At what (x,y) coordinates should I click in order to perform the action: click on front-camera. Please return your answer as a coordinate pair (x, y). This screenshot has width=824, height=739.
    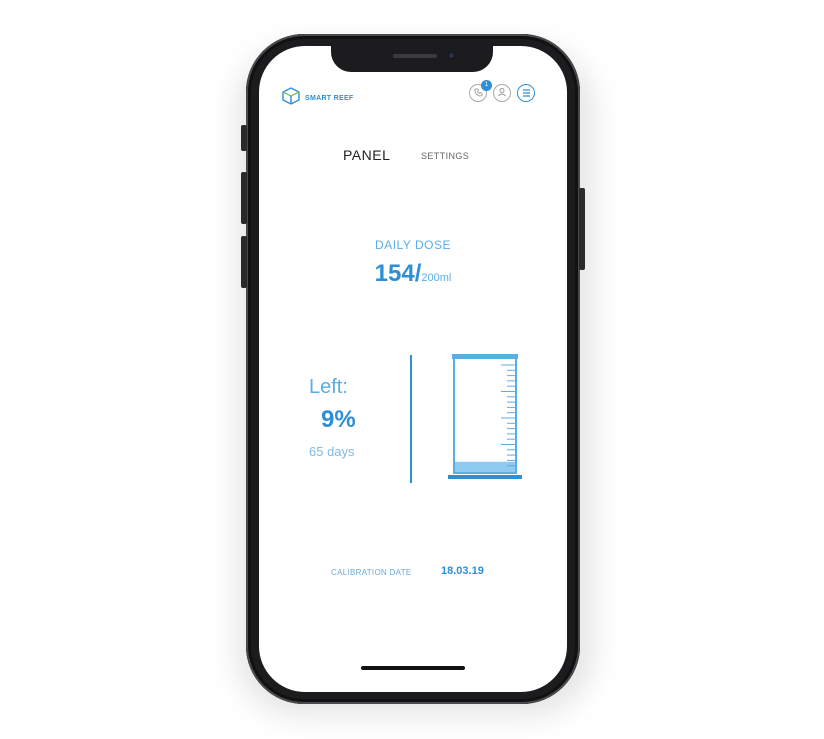
    Looking at the image, I should click on (451, 55).